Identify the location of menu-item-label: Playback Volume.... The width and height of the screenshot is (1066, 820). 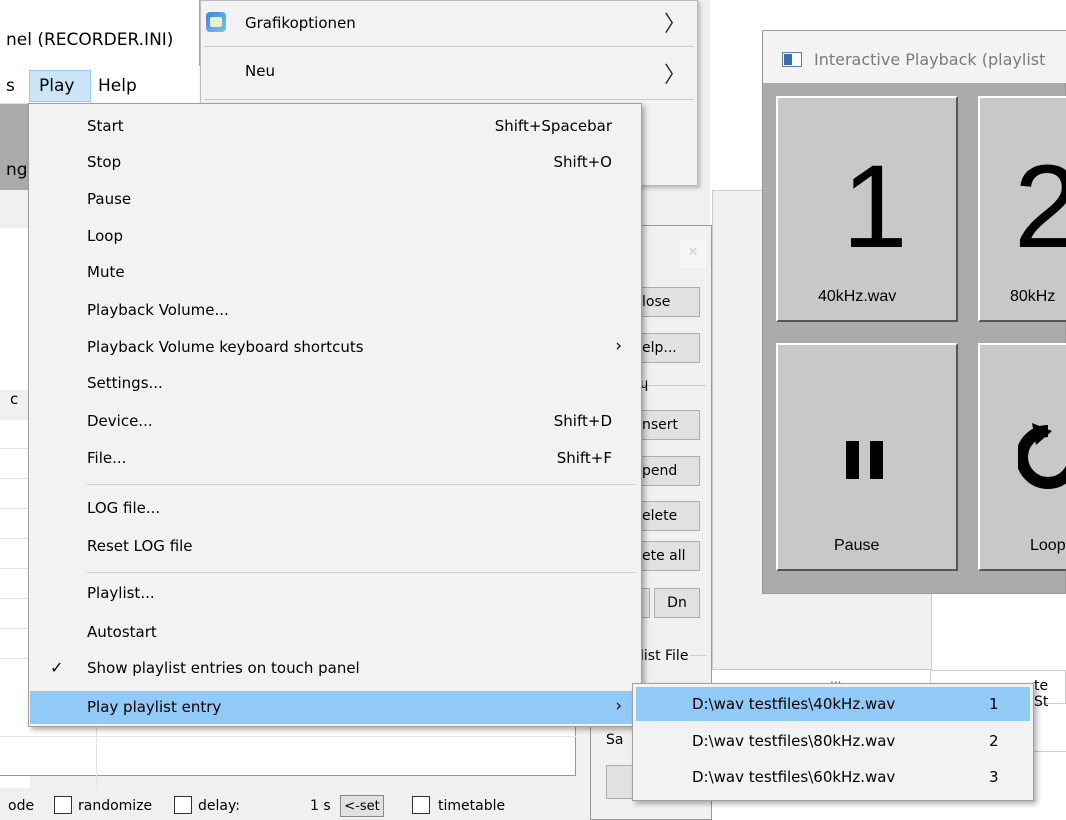
(158, 310).